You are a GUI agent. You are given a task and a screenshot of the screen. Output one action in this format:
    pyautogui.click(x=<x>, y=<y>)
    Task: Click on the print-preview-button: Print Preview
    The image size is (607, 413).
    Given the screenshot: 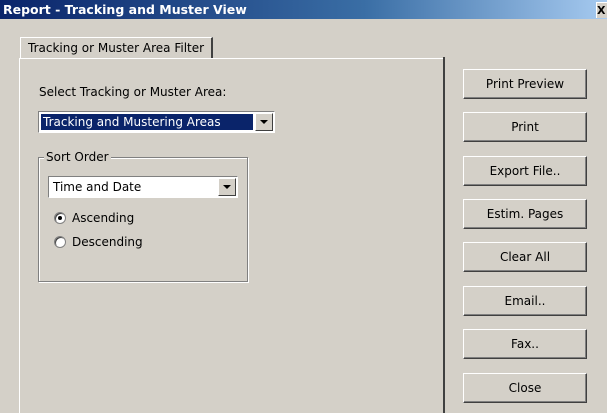 What is the action you would take?
    pyautogui.click(x=525, y=84)
    